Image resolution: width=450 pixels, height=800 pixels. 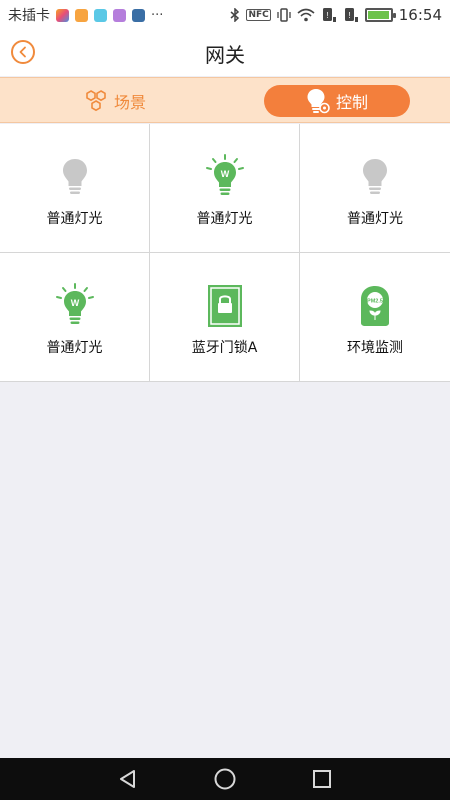 I want to click on tab-scene: 场景, so click(x=115, y=101).